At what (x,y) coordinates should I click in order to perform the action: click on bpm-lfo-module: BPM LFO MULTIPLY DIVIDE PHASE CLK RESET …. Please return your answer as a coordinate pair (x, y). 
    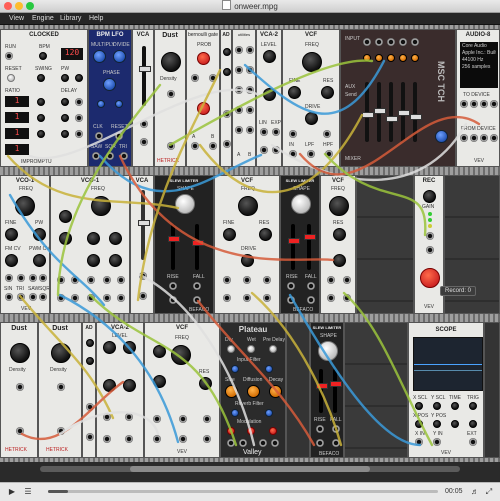
    Looking at the image, I should click on (110, 98).